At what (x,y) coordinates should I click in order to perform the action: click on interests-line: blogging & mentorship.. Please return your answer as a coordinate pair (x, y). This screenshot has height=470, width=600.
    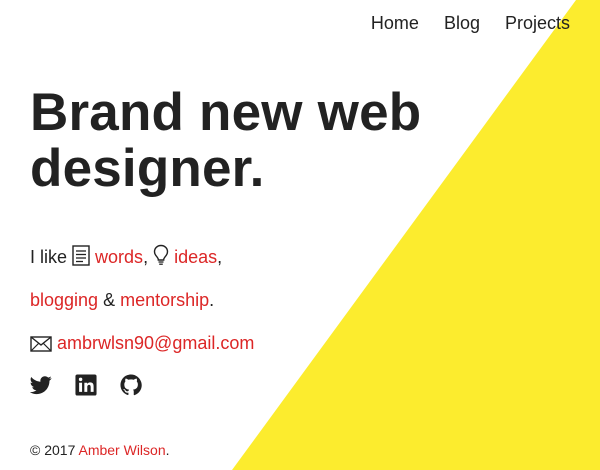
    Looking at the image, I should click on (122, 300).